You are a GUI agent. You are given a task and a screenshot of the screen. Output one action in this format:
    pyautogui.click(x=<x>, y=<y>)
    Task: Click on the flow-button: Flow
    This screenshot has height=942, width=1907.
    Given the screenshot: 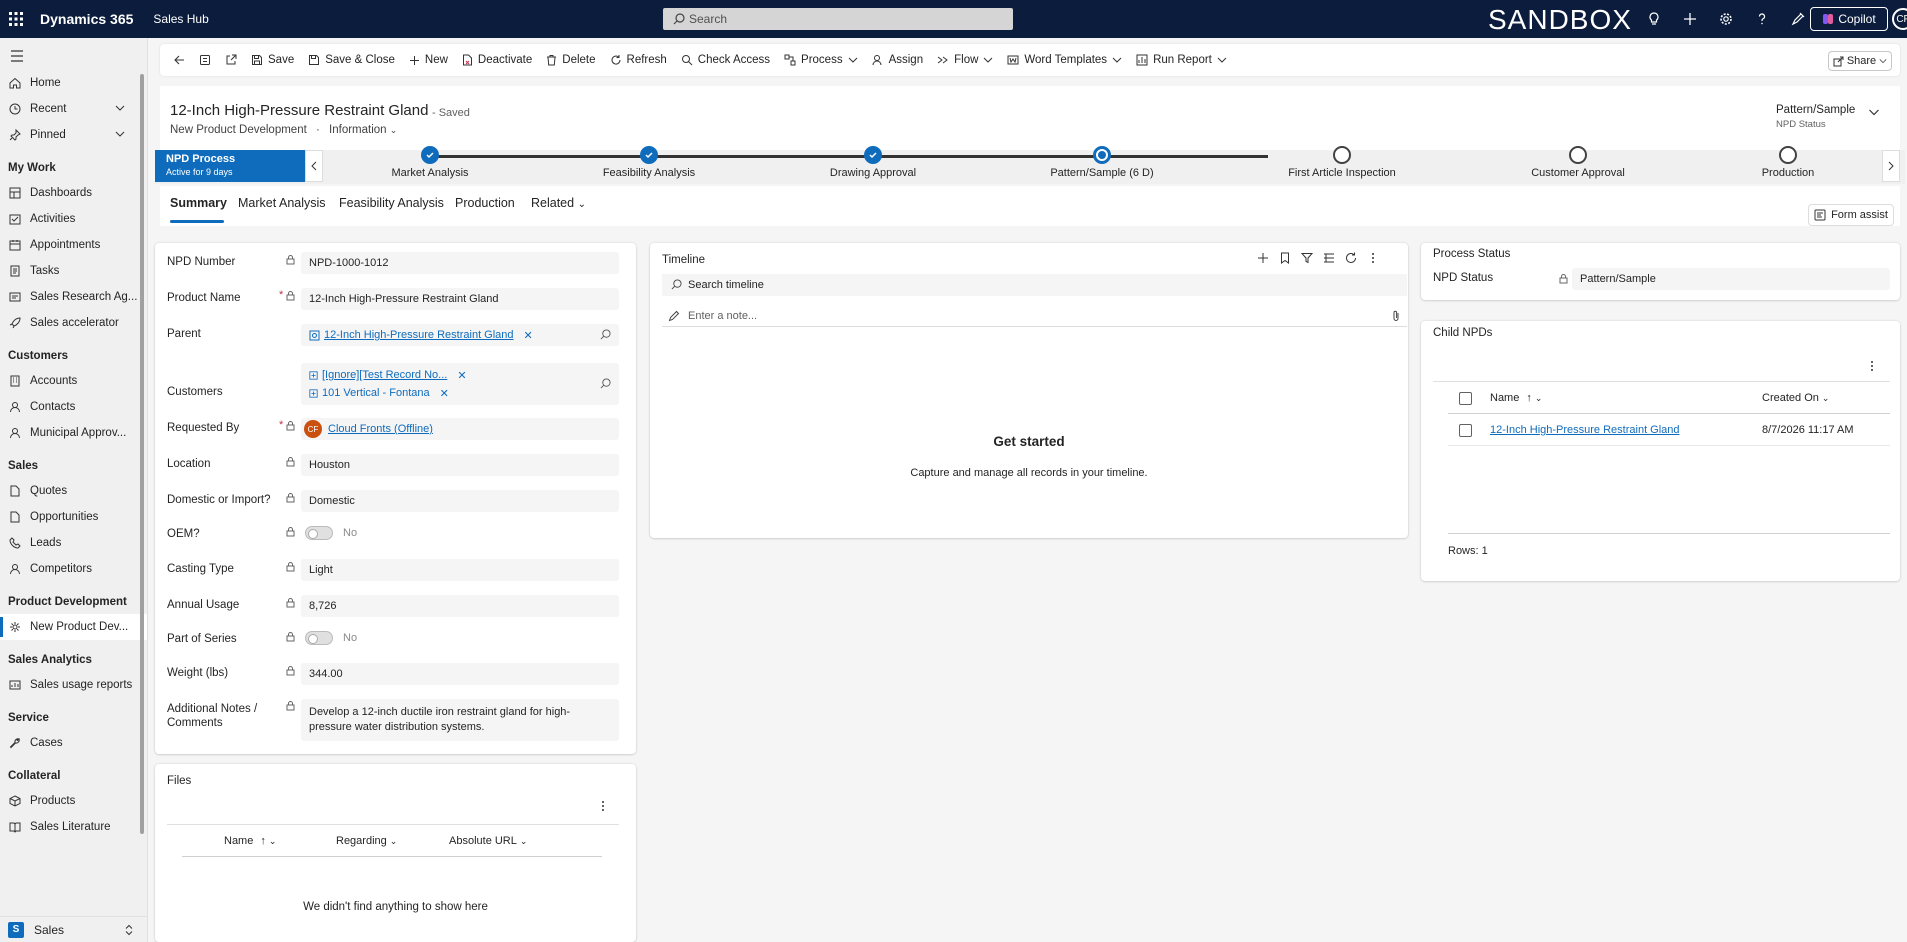 What is the action you would take?
    pyautogui.click(x=965, y=60)
    